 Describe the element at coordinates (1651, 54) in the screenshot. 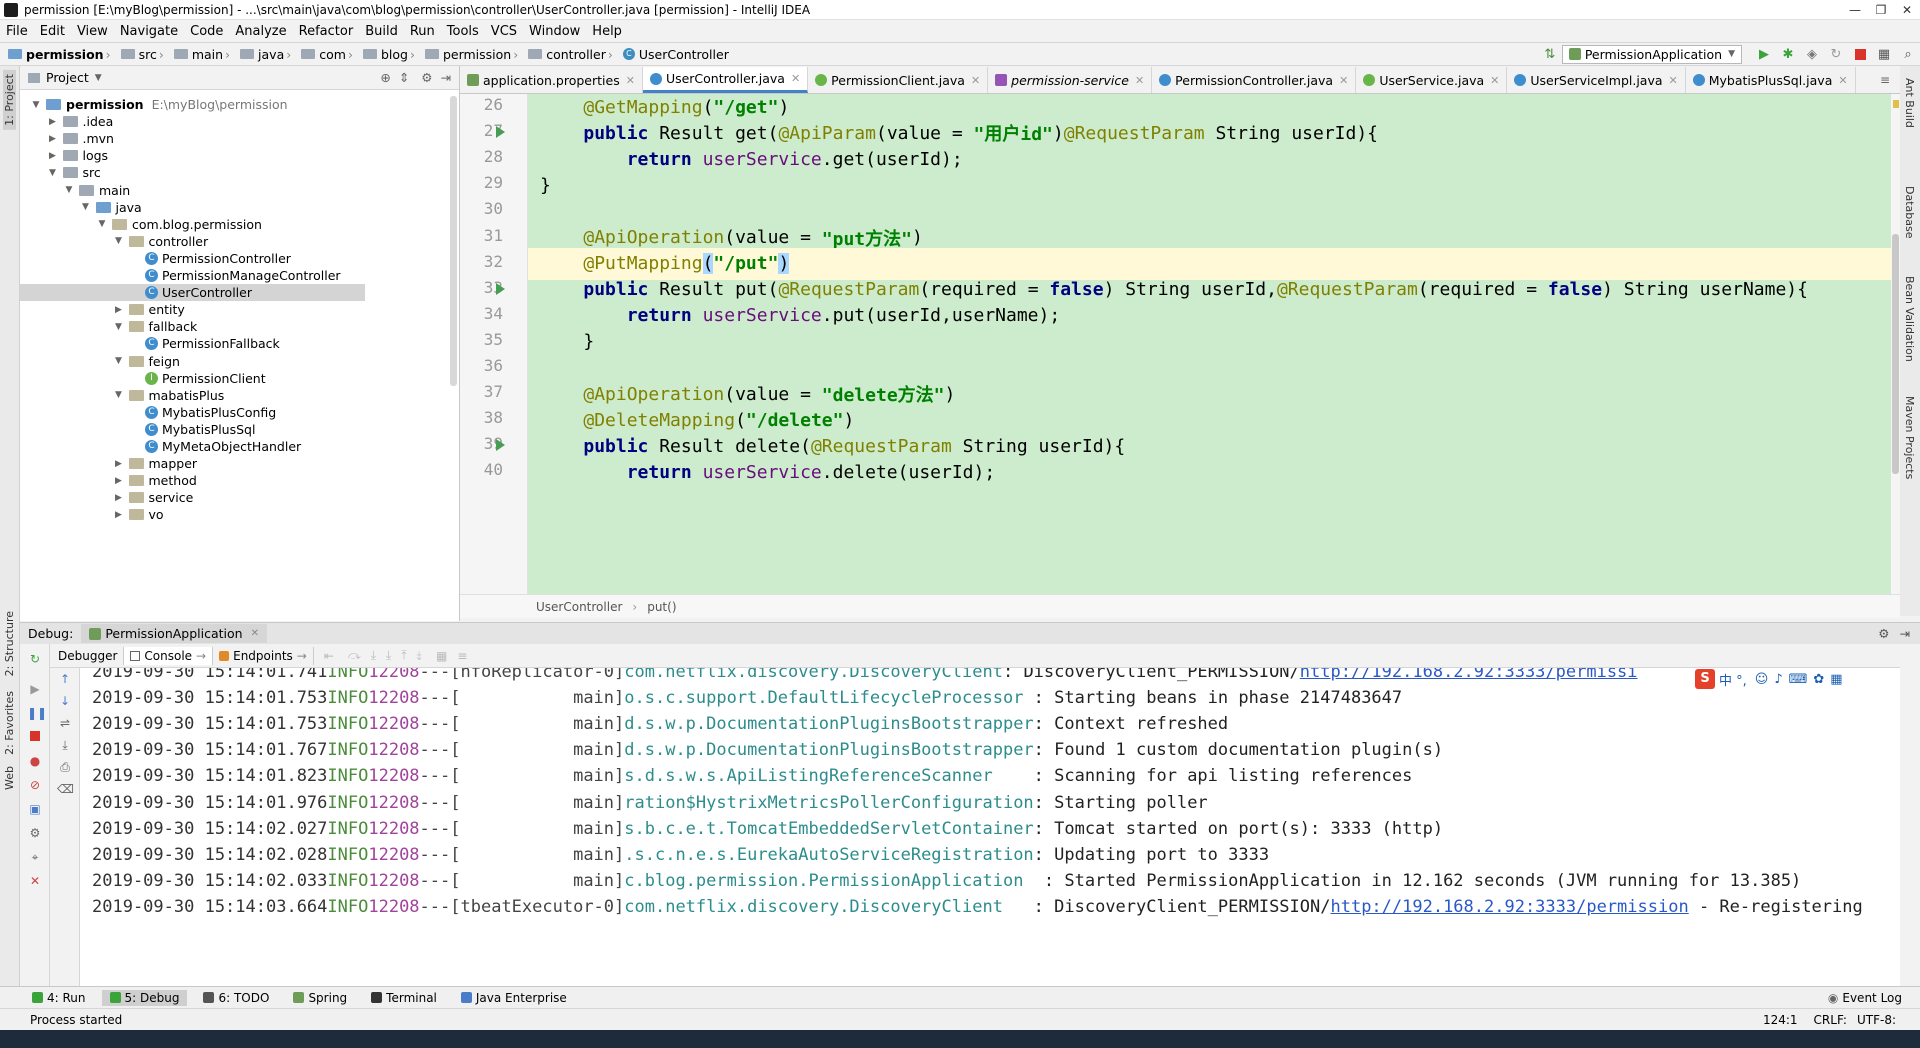

I see `run-config-select: PermissionApplication ▼` at that location.